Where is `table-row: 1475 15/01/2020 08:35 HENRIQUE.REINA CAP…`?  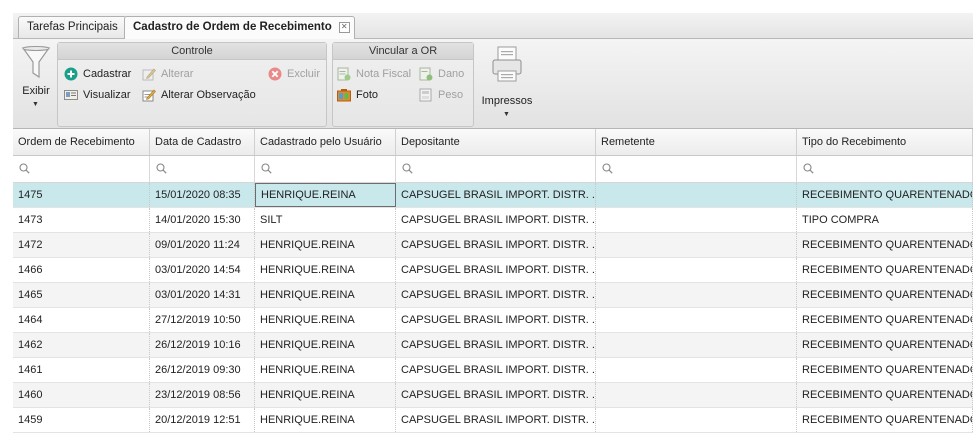
table-row: 1475 15/01/2020 08:35 HENRIQUE.REINA CAP… is located at coordinates (493, 195).